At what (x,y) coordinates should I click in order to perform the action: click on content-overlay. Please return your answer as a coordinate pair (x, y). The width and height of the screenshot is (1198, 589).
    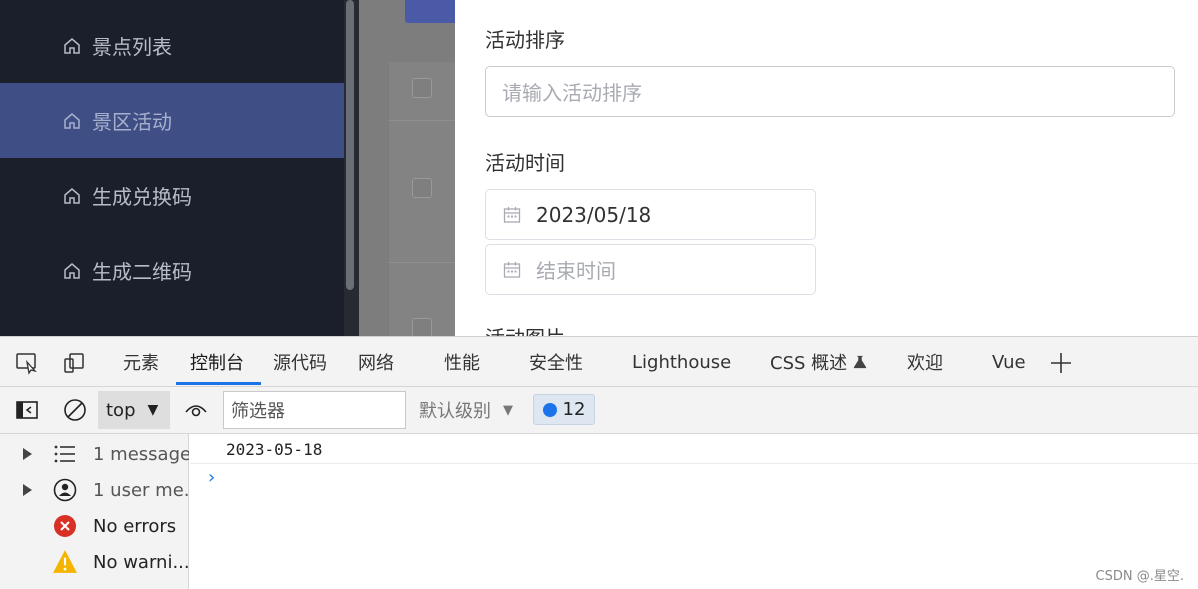
    Looking at the image, I should click on (412, 168).